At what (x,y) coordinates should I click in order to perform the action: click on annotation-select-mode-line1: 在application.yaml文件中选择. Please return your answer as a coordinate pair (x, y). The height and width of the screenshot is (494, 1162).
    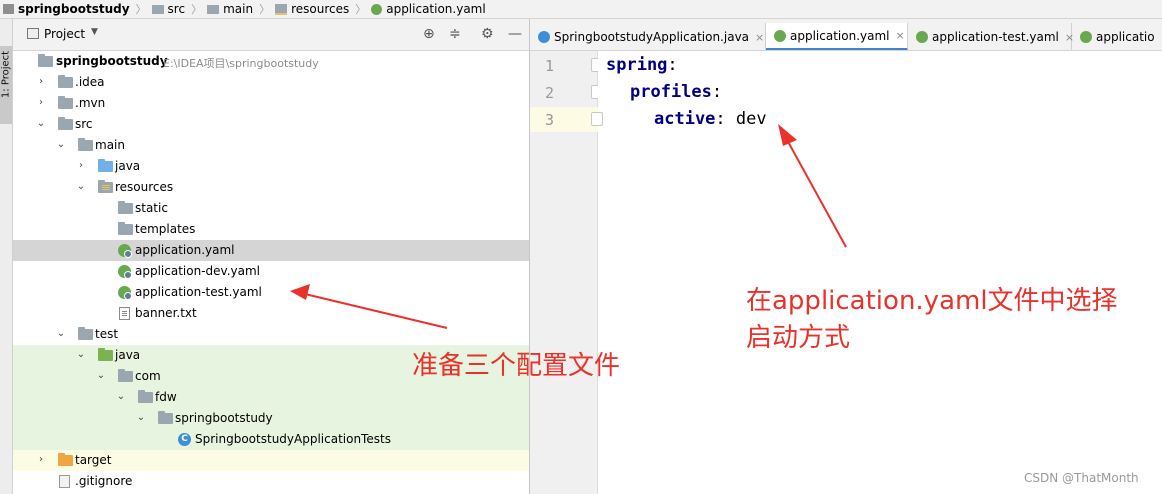
    Looking at the image, I should click on (932, 301).